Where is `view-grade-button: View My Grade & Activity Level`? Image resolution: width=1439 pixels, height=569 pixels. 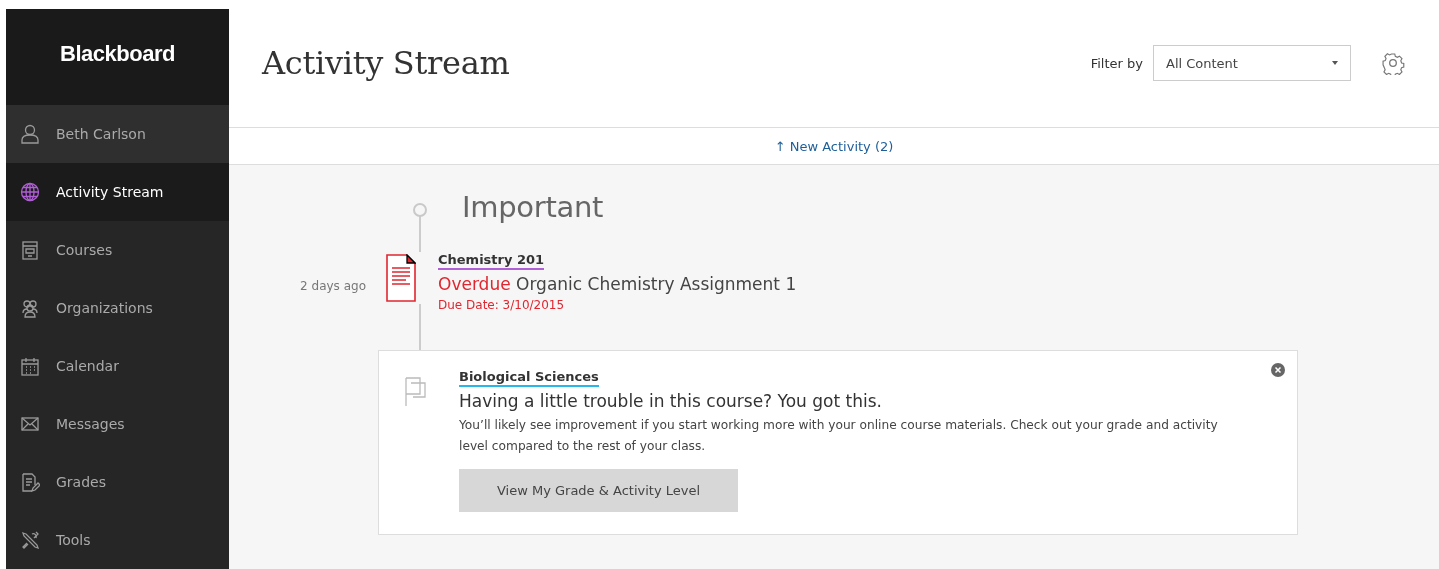
view-grade-button: View My Grade & Activity Level is located at coordinates (598, 490).